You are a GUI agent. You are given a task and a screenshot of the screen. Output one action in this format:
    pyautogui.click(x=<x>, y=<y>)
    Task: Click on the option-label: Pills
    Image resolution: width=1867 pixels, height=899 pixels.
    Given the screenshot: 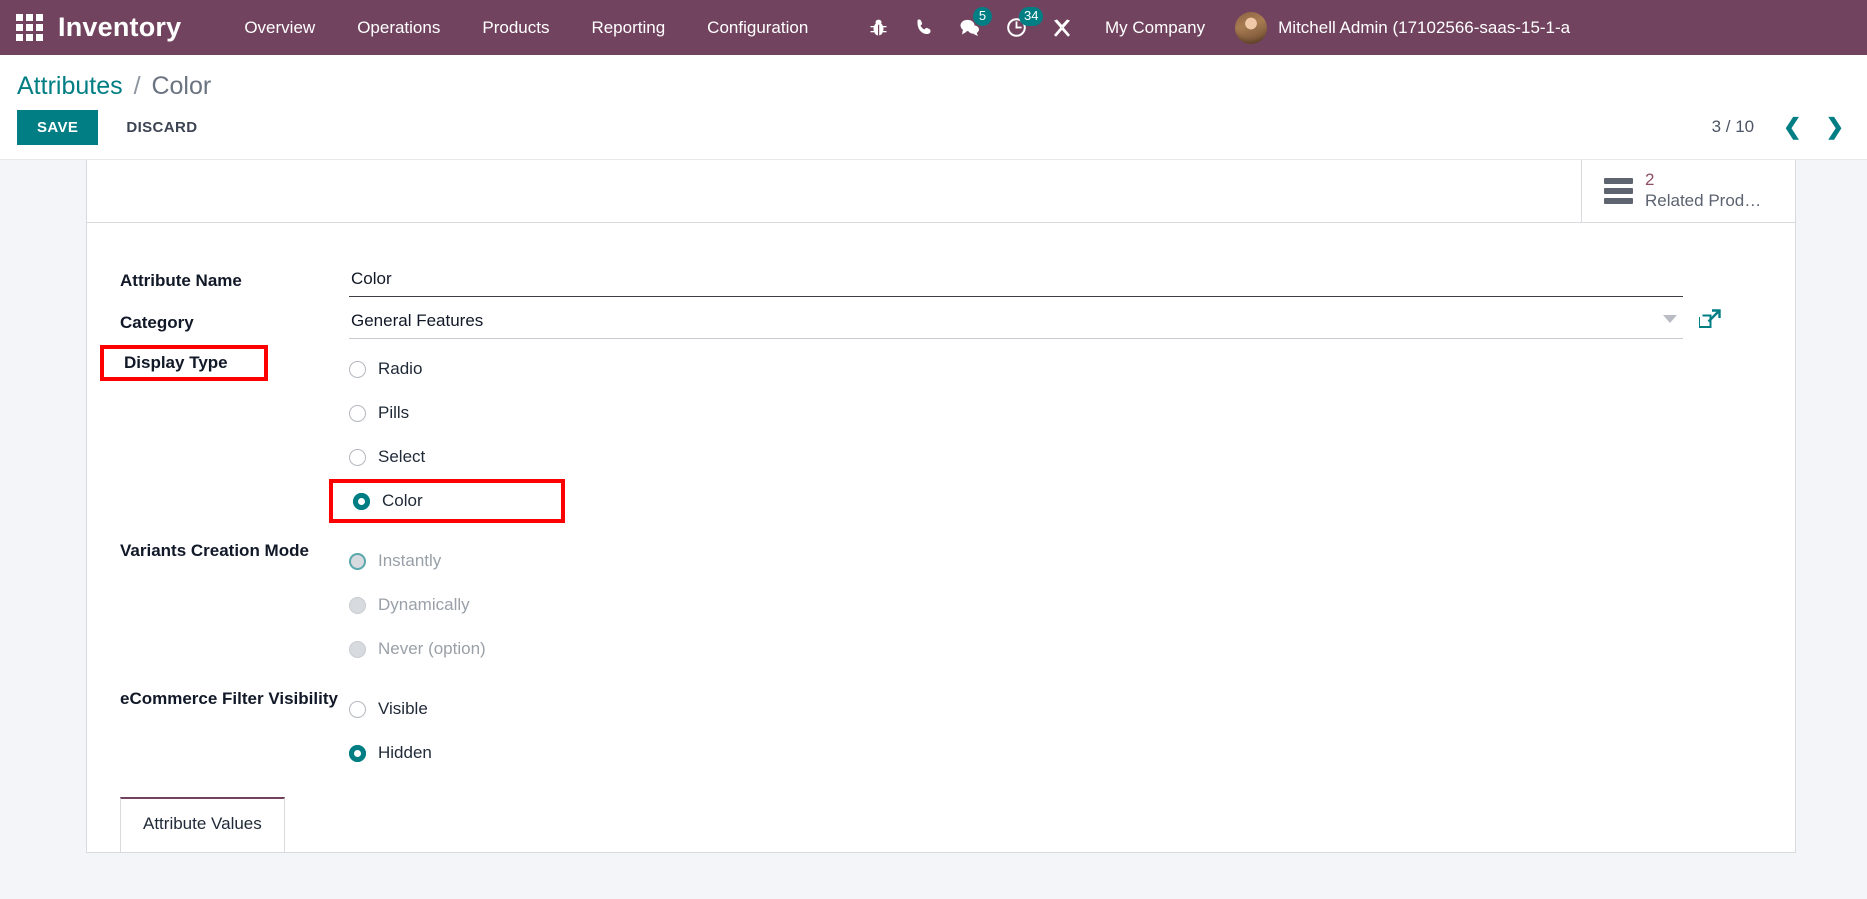 What is the action you would take?
    pyautogui.click(x=394, y=412)
    